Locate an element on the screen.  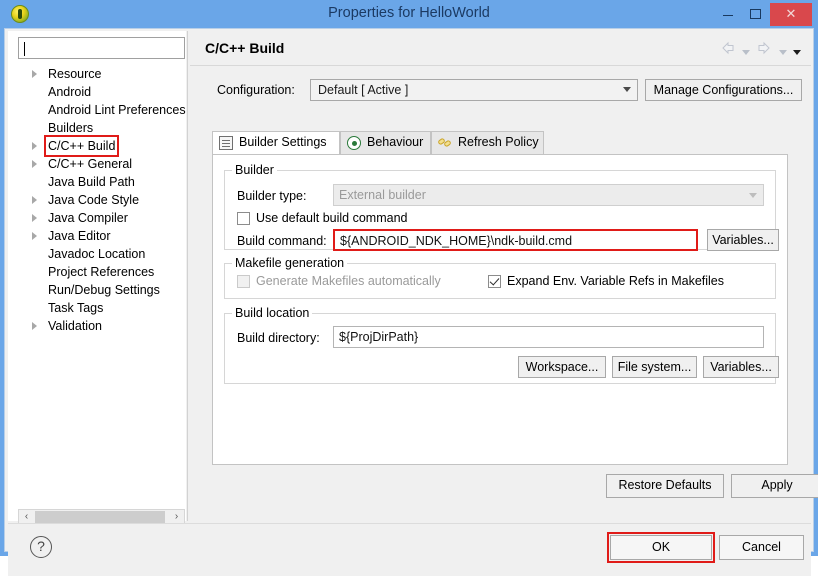
list-icon is located at coordinates (226, 143).